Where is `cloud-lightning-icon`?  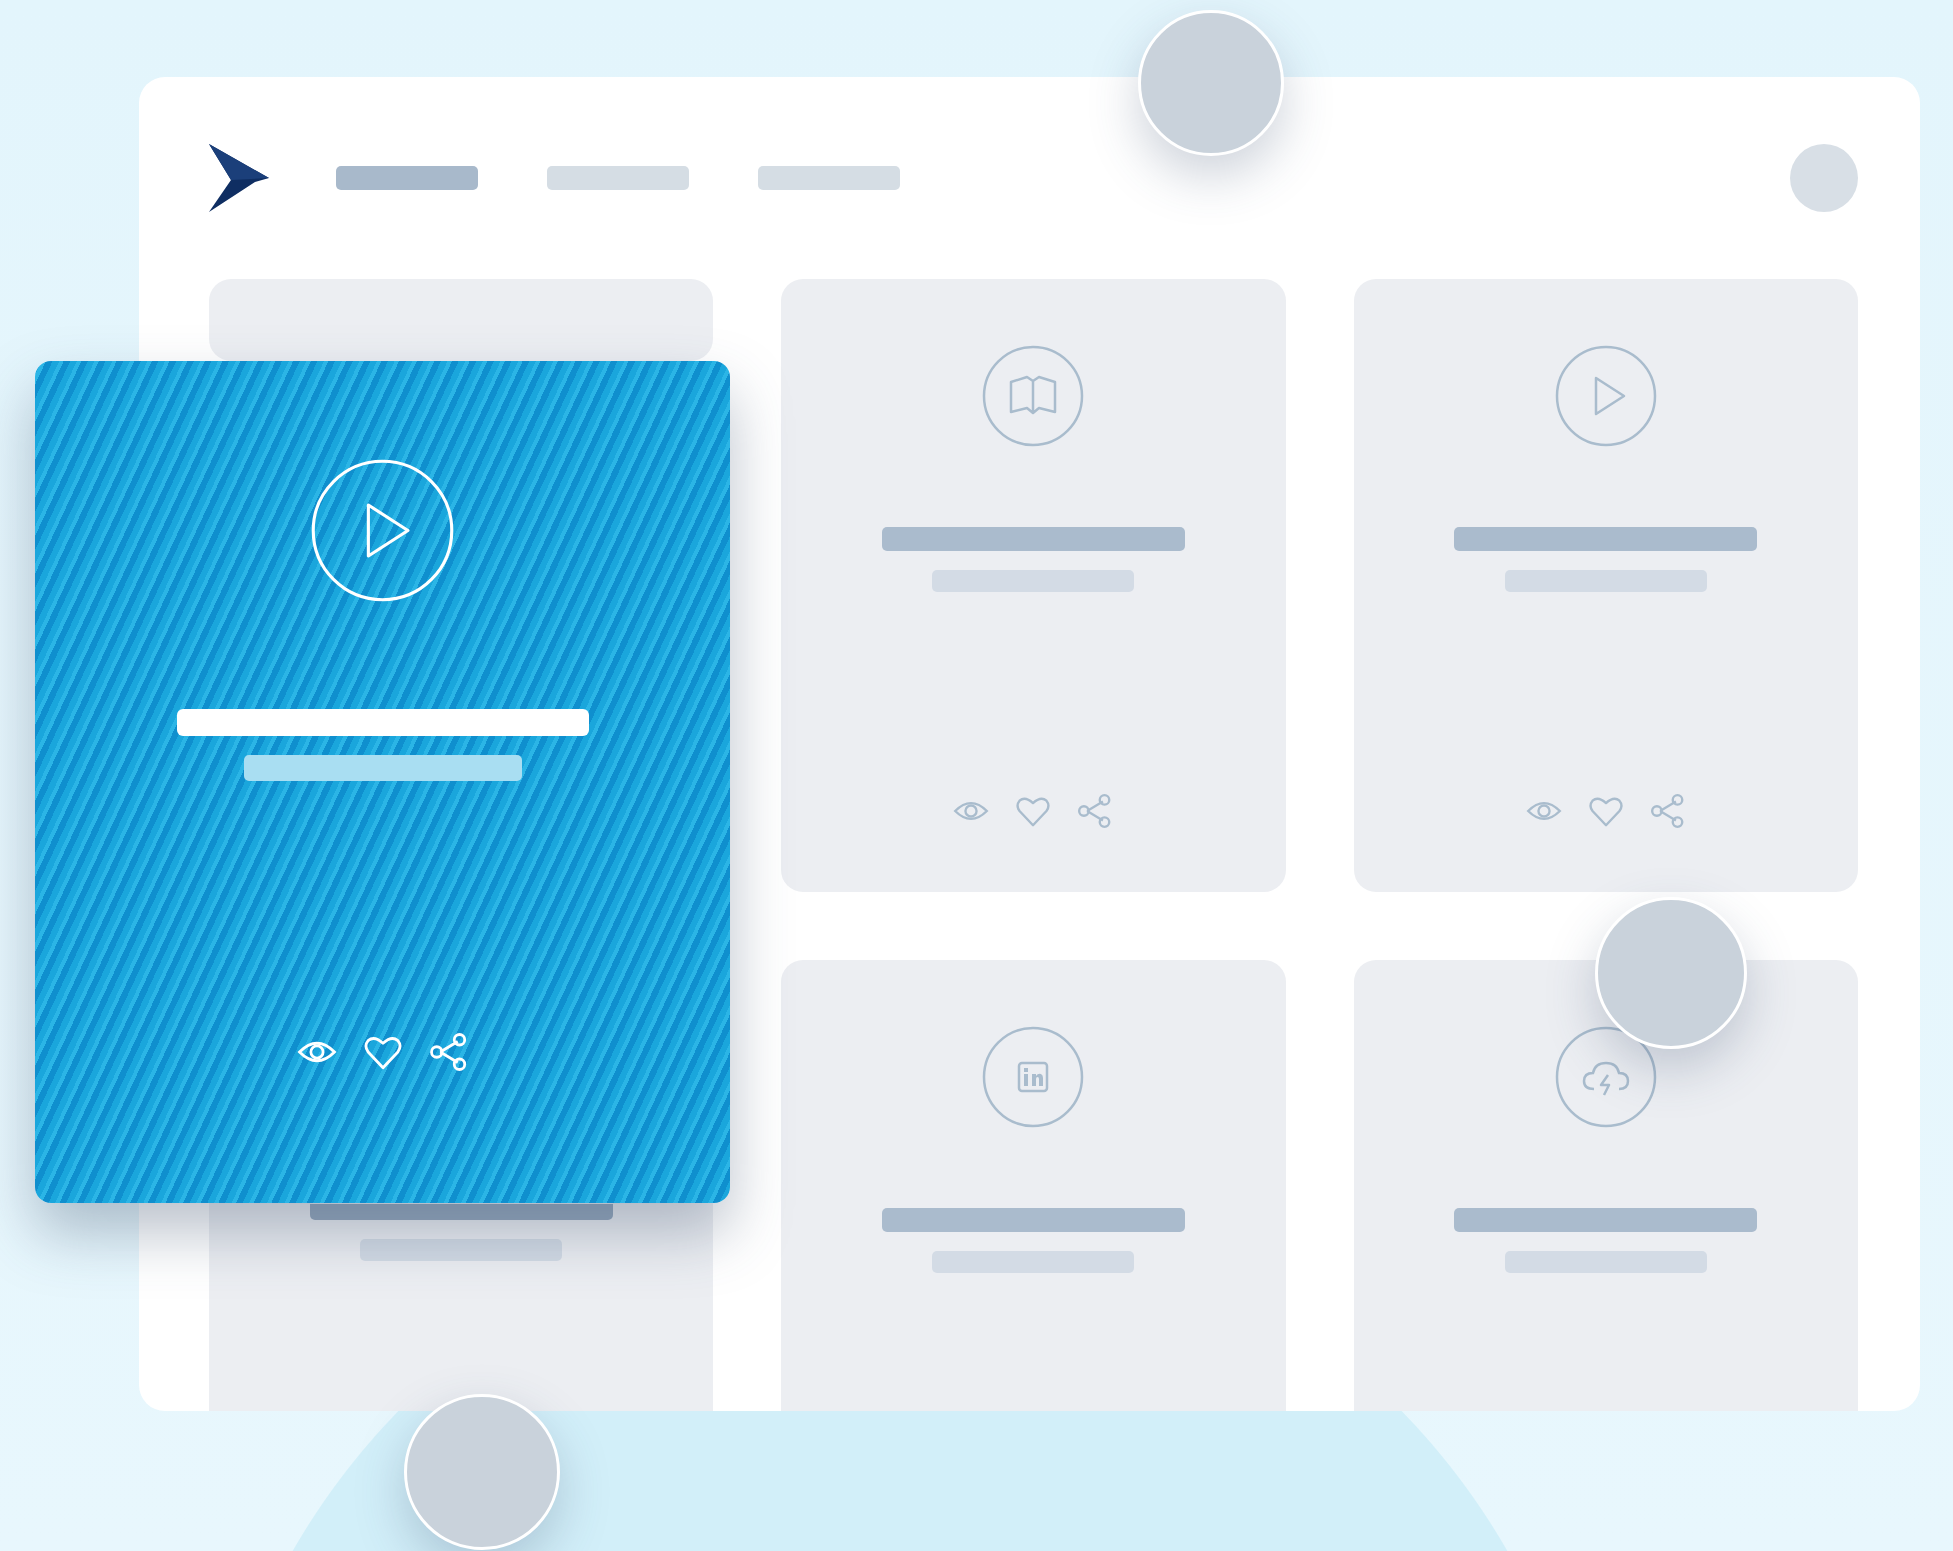 cloud-lightning-icon is located at coordinates (1605, 1077).